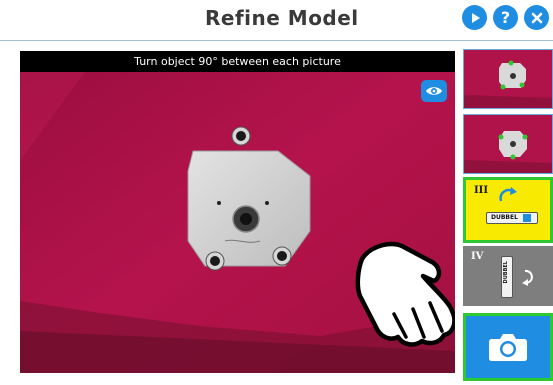 The width and height of the screenshot is (553, 385). I want to click on header-bar: Refine Model ?, so click(276, 20).